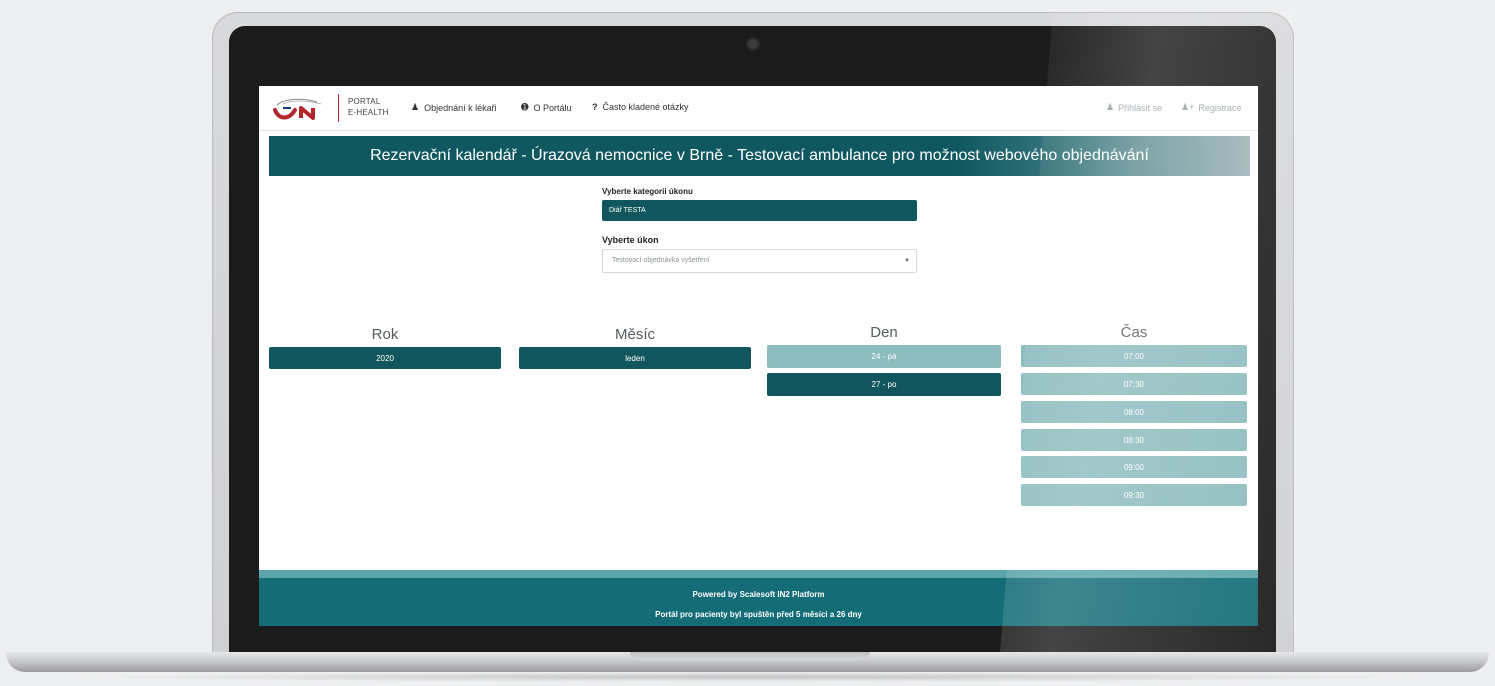 This screenshot has height=686, width=1495. I want to click on register-link: ♟+ Registrace, so click(1211, 107).